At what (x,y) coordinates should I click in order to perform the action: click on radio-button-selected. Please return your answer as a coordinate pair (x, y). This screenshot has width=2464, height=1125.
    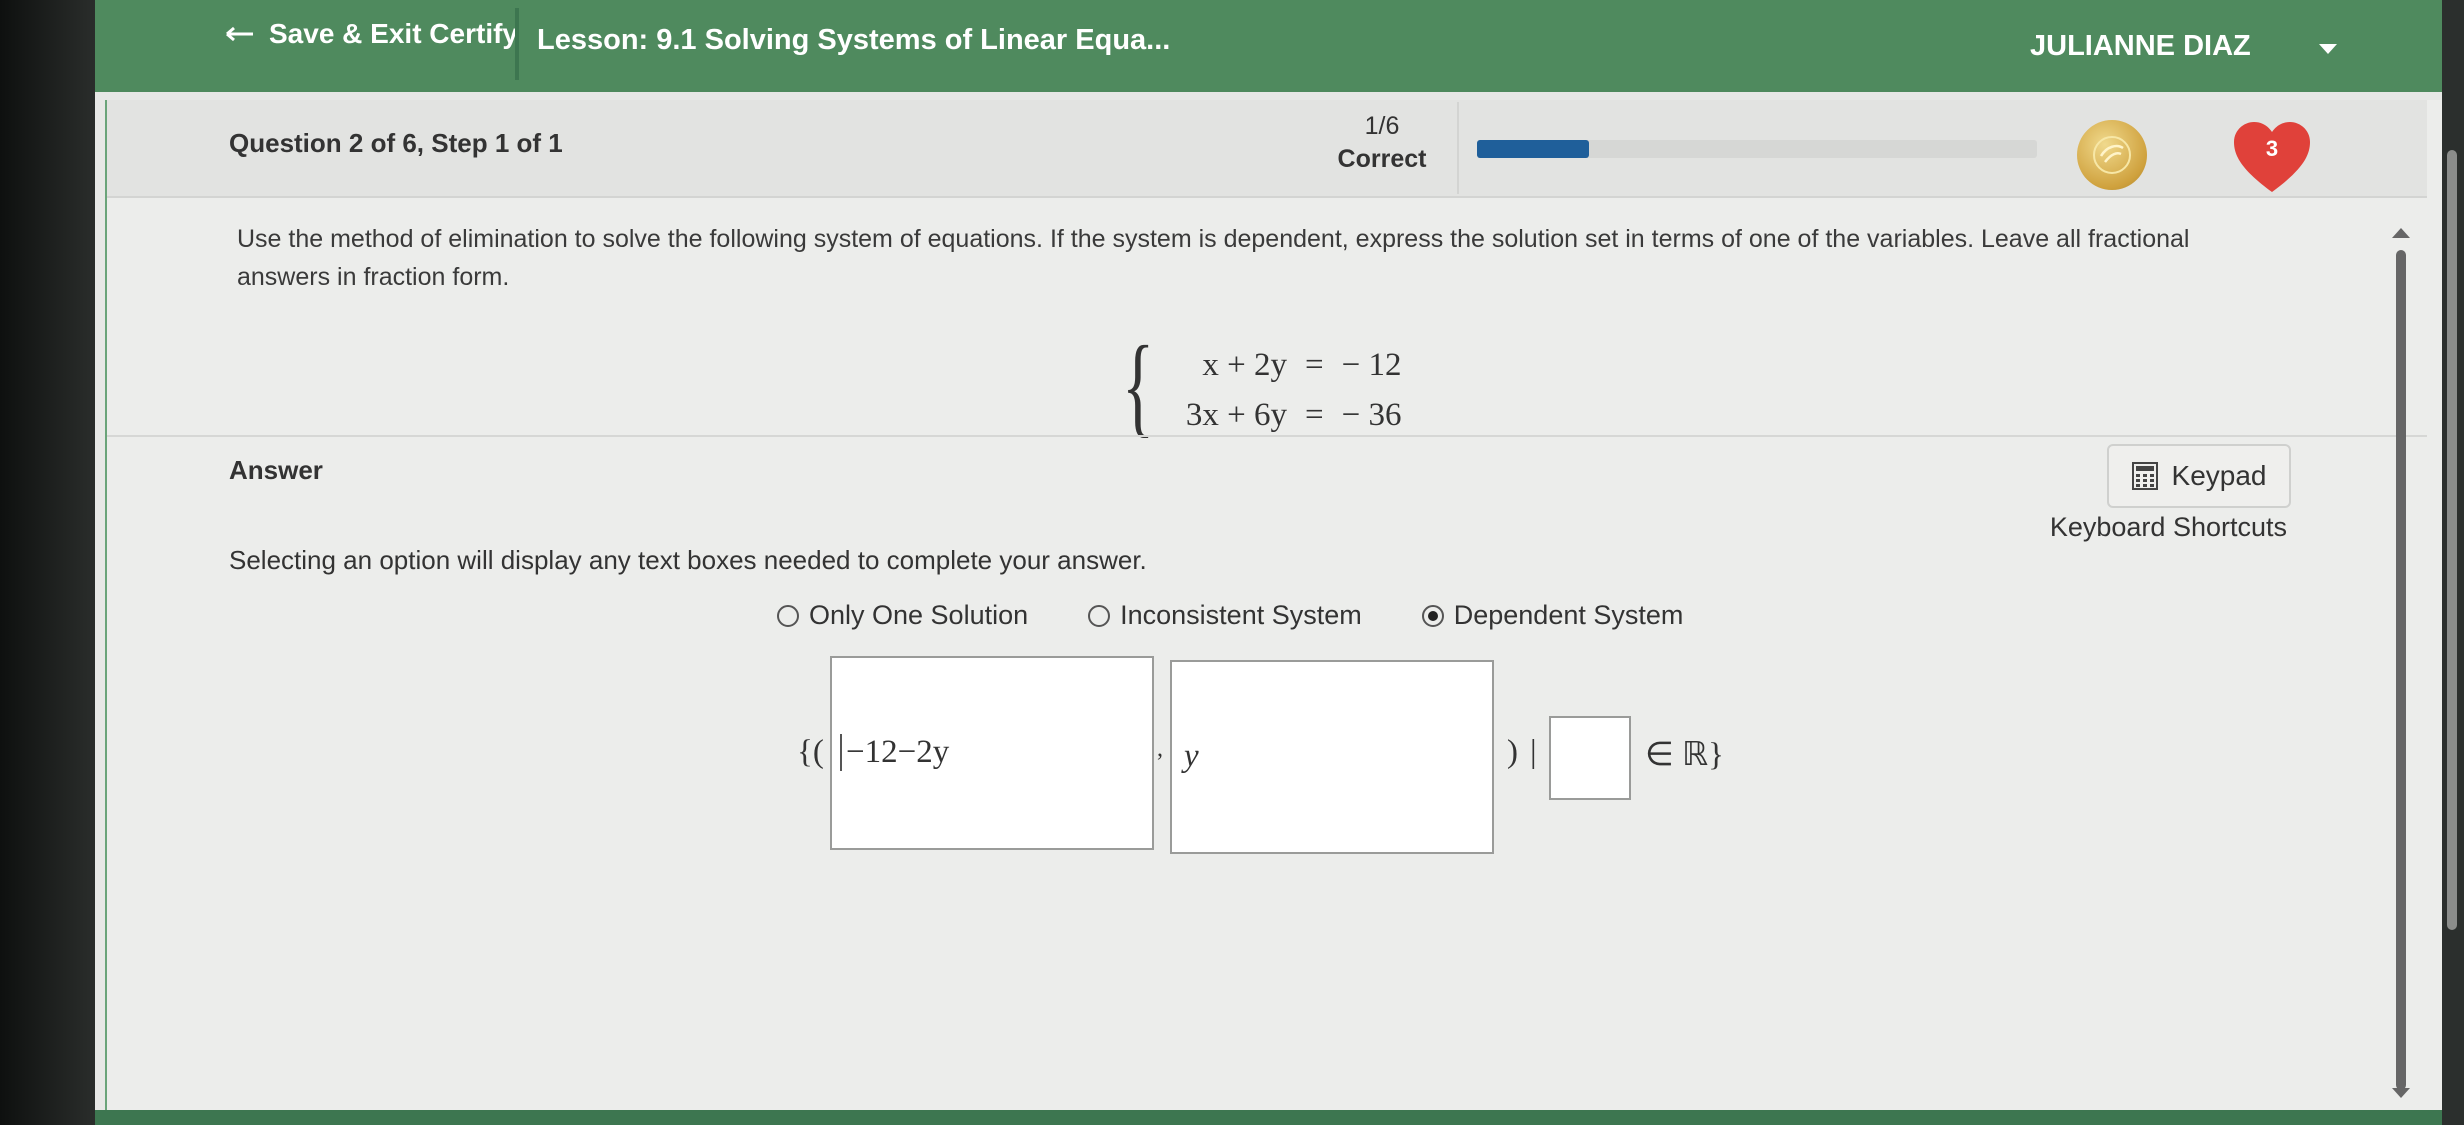
    Looking at the image, I should click on (1432, 615).